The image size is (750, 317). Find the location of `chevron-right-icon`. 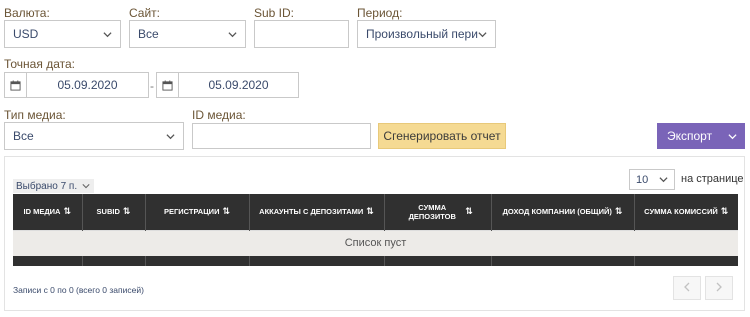

chevron-right-icon is located at coordinates (719, 288).